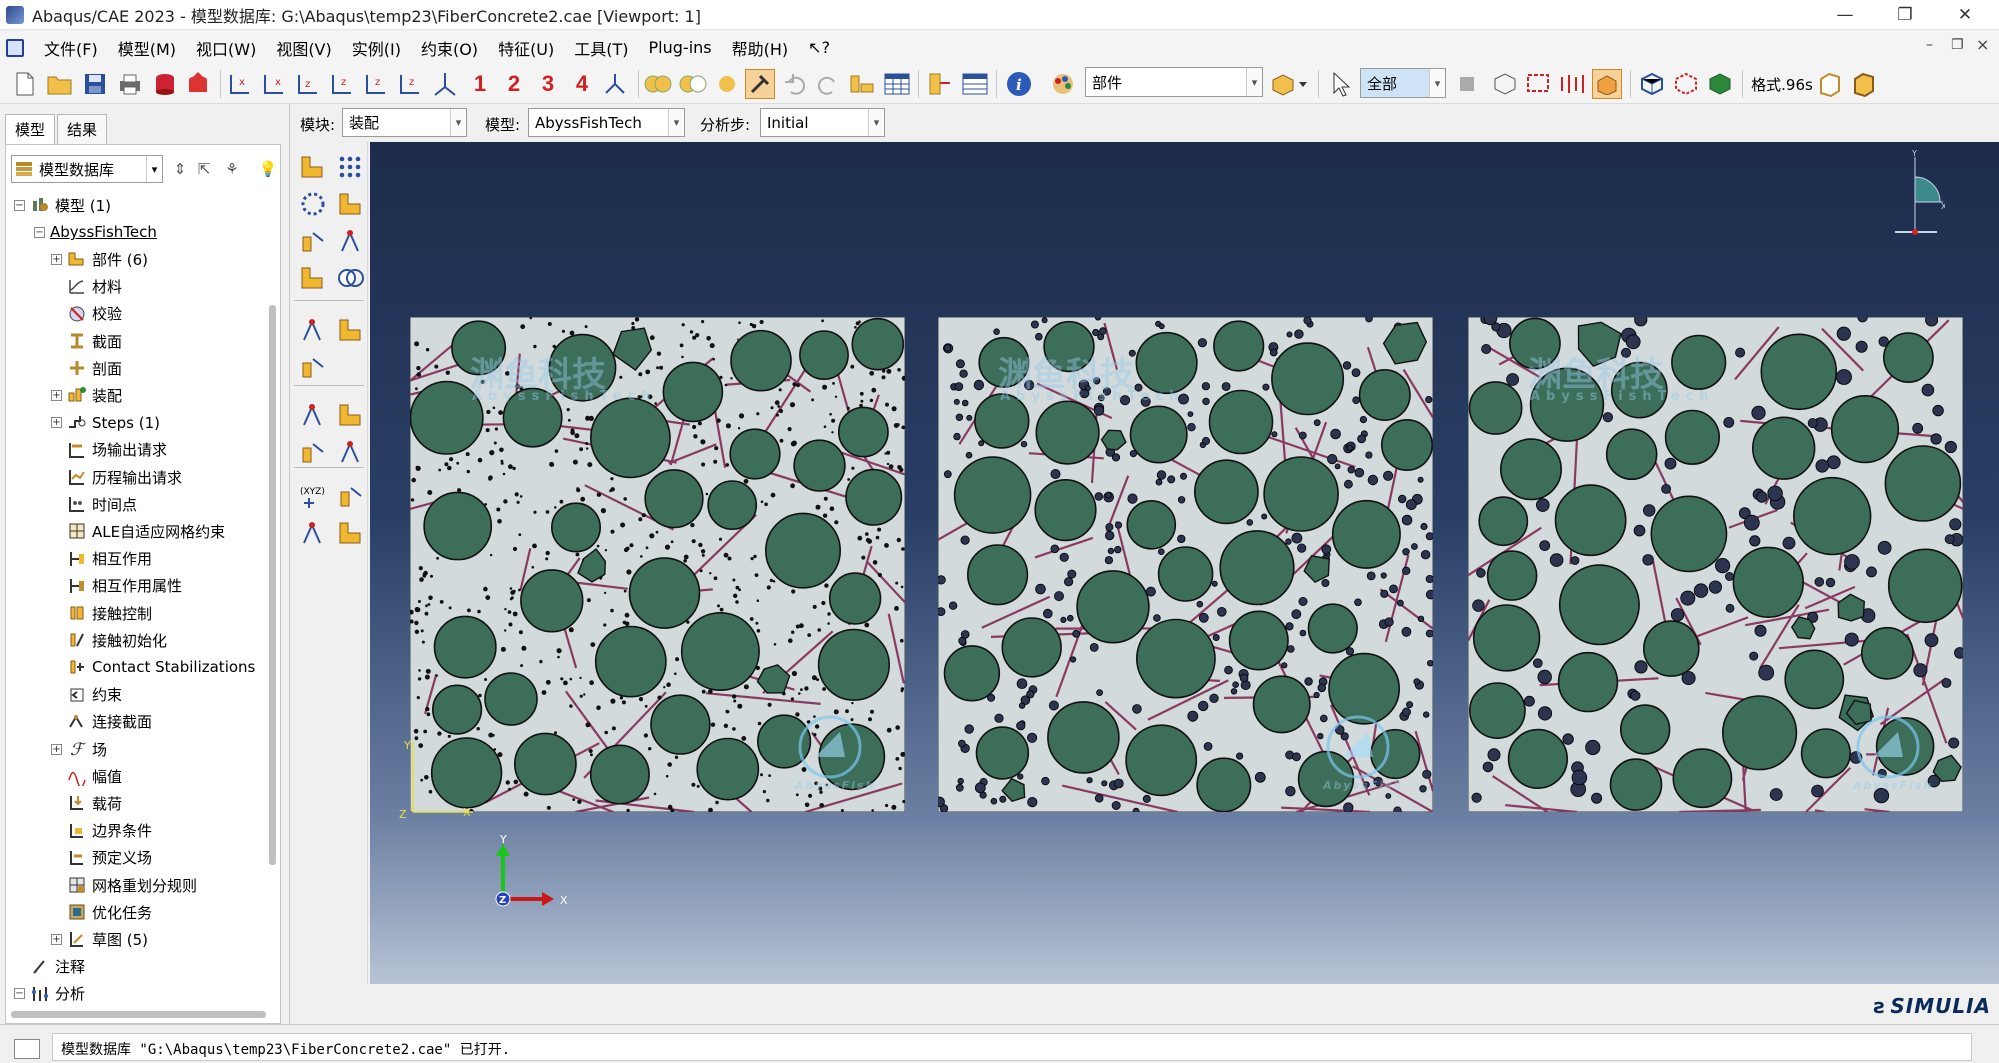 The height and width of the screenshot is (1063, 1999). I want to click on coordinate-xyz-icon: (XYZ), so click(313, 496).